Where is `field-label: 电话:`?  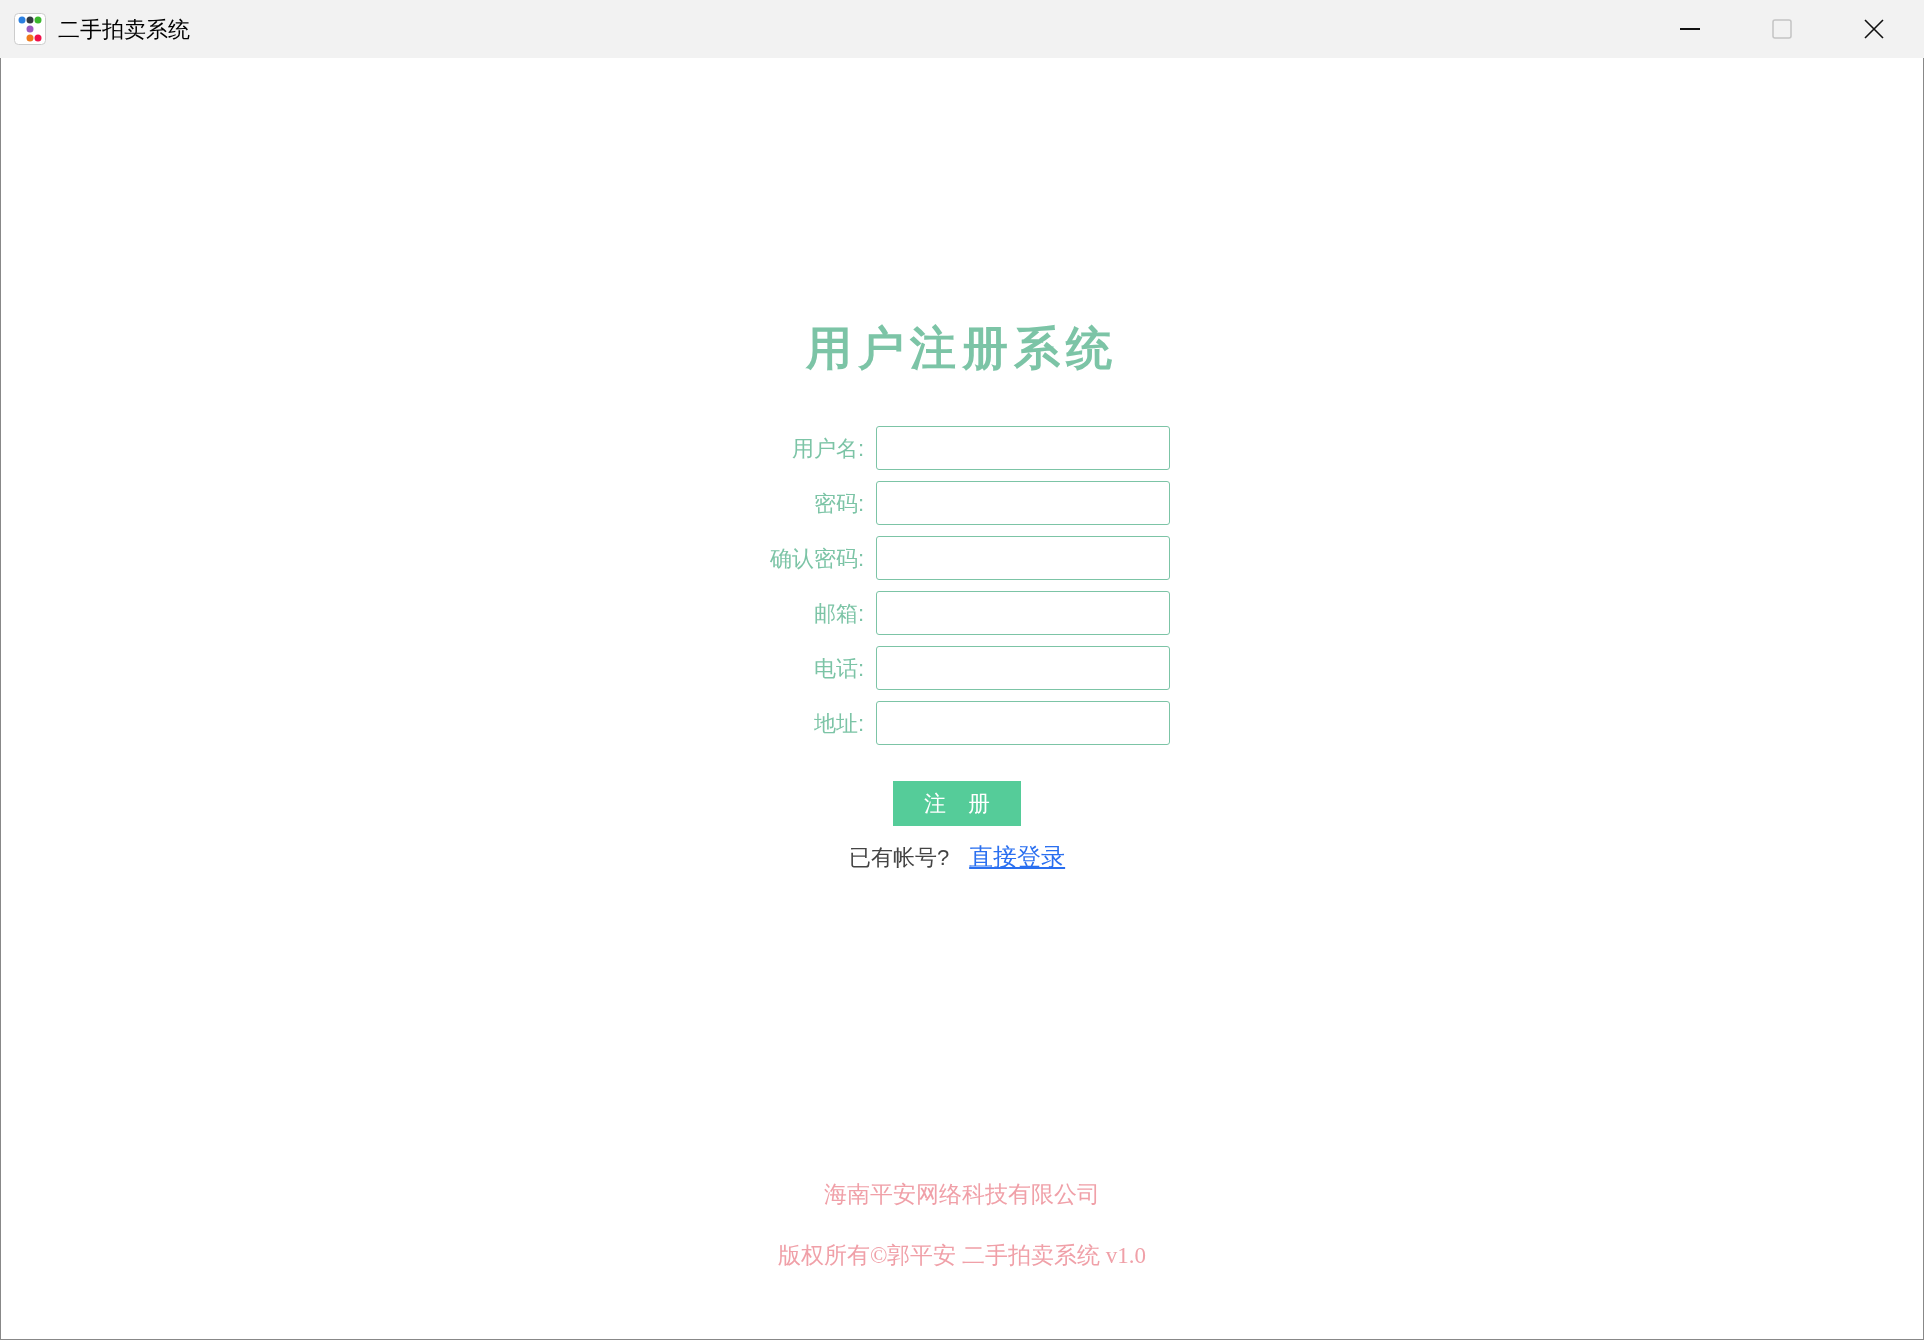
field-label: 电话: is located at coordinates (838, 668).